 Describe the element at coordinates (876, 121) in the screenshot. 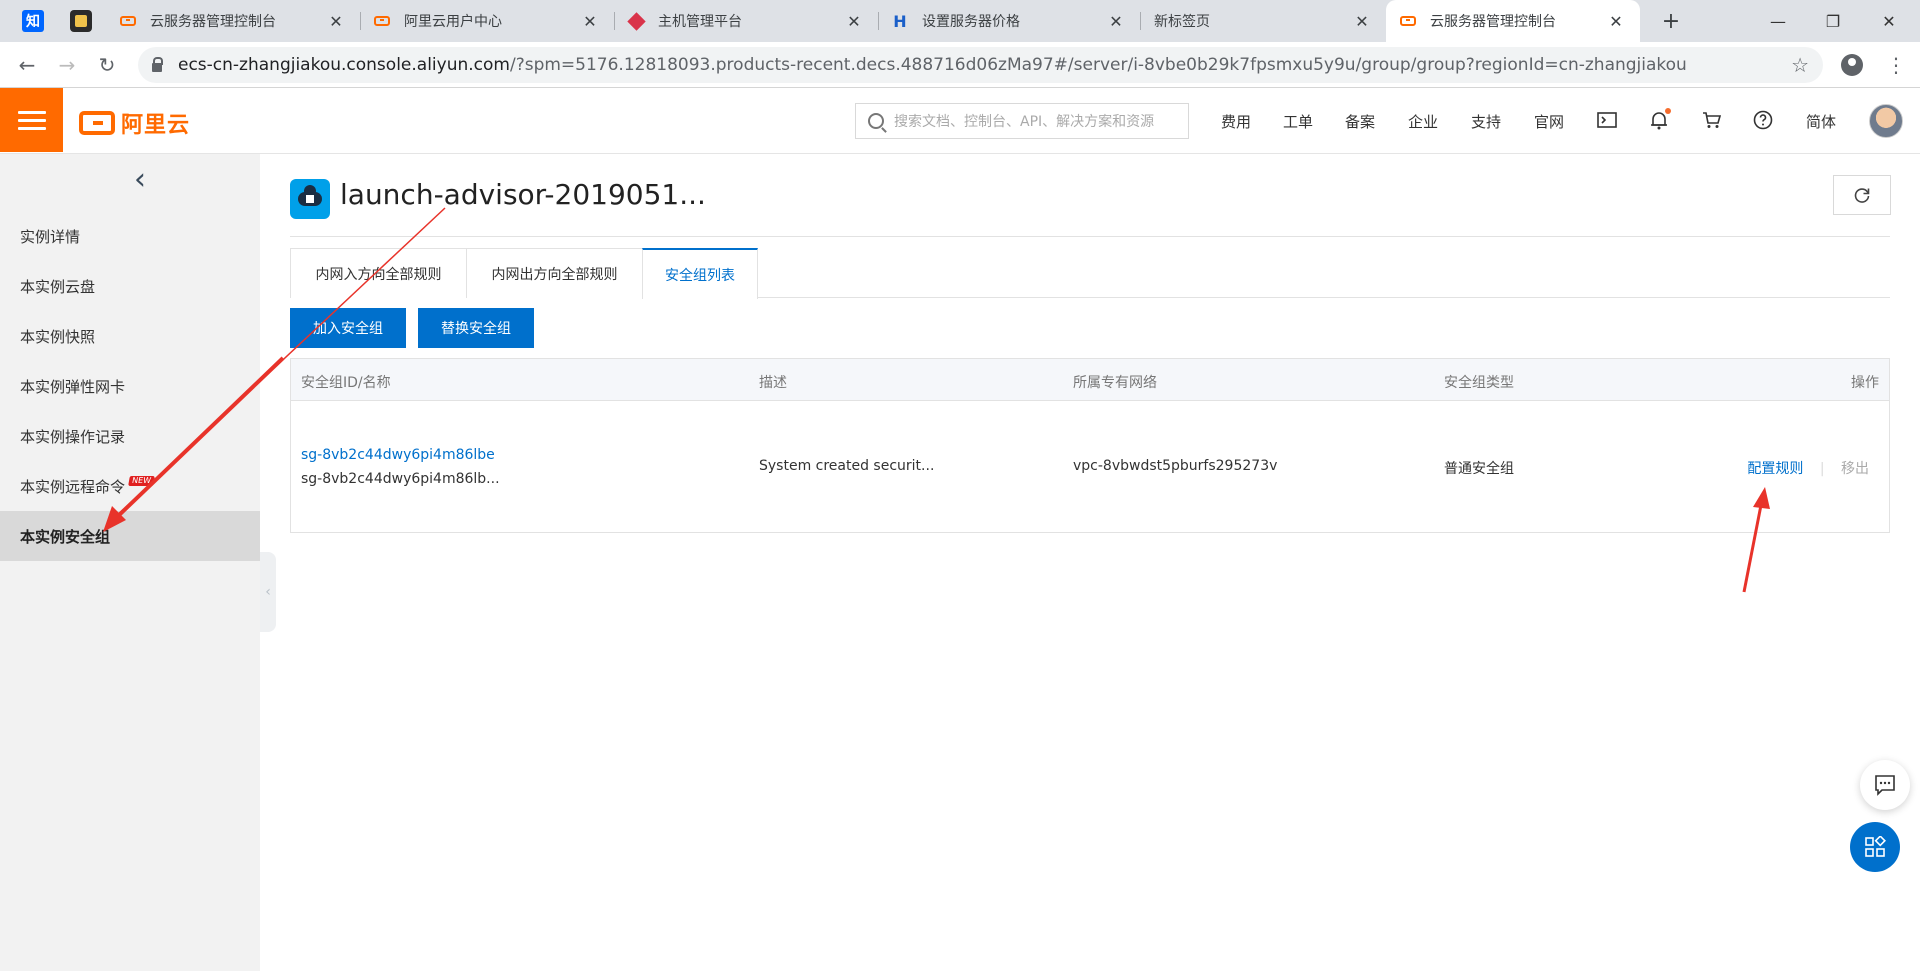

I see `search-icon` at that location.